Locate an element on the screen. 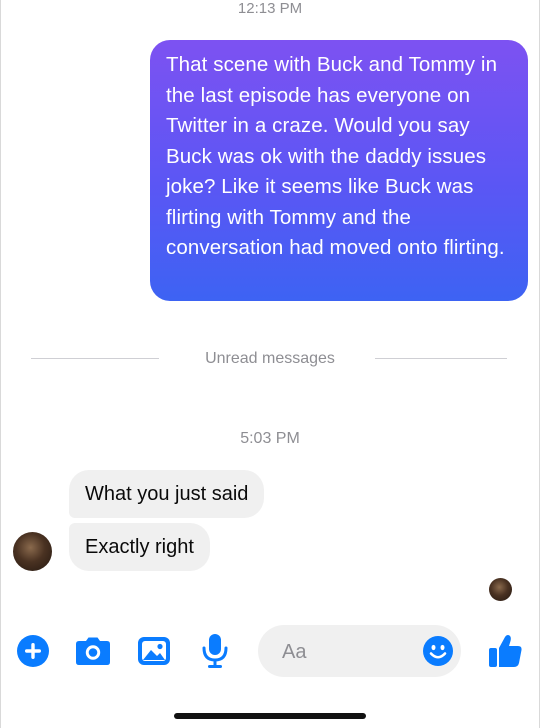 The image size is (540, 728). contact-avatar is located at coordinates (32, 551).